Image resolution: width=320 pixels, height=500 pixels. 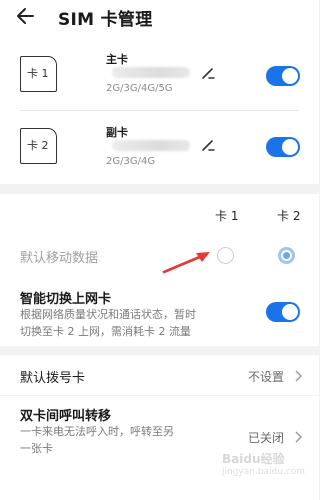 I want to click on watermark: Baidu经验 jingyan.baidu.com, so click(x=268, y=473).